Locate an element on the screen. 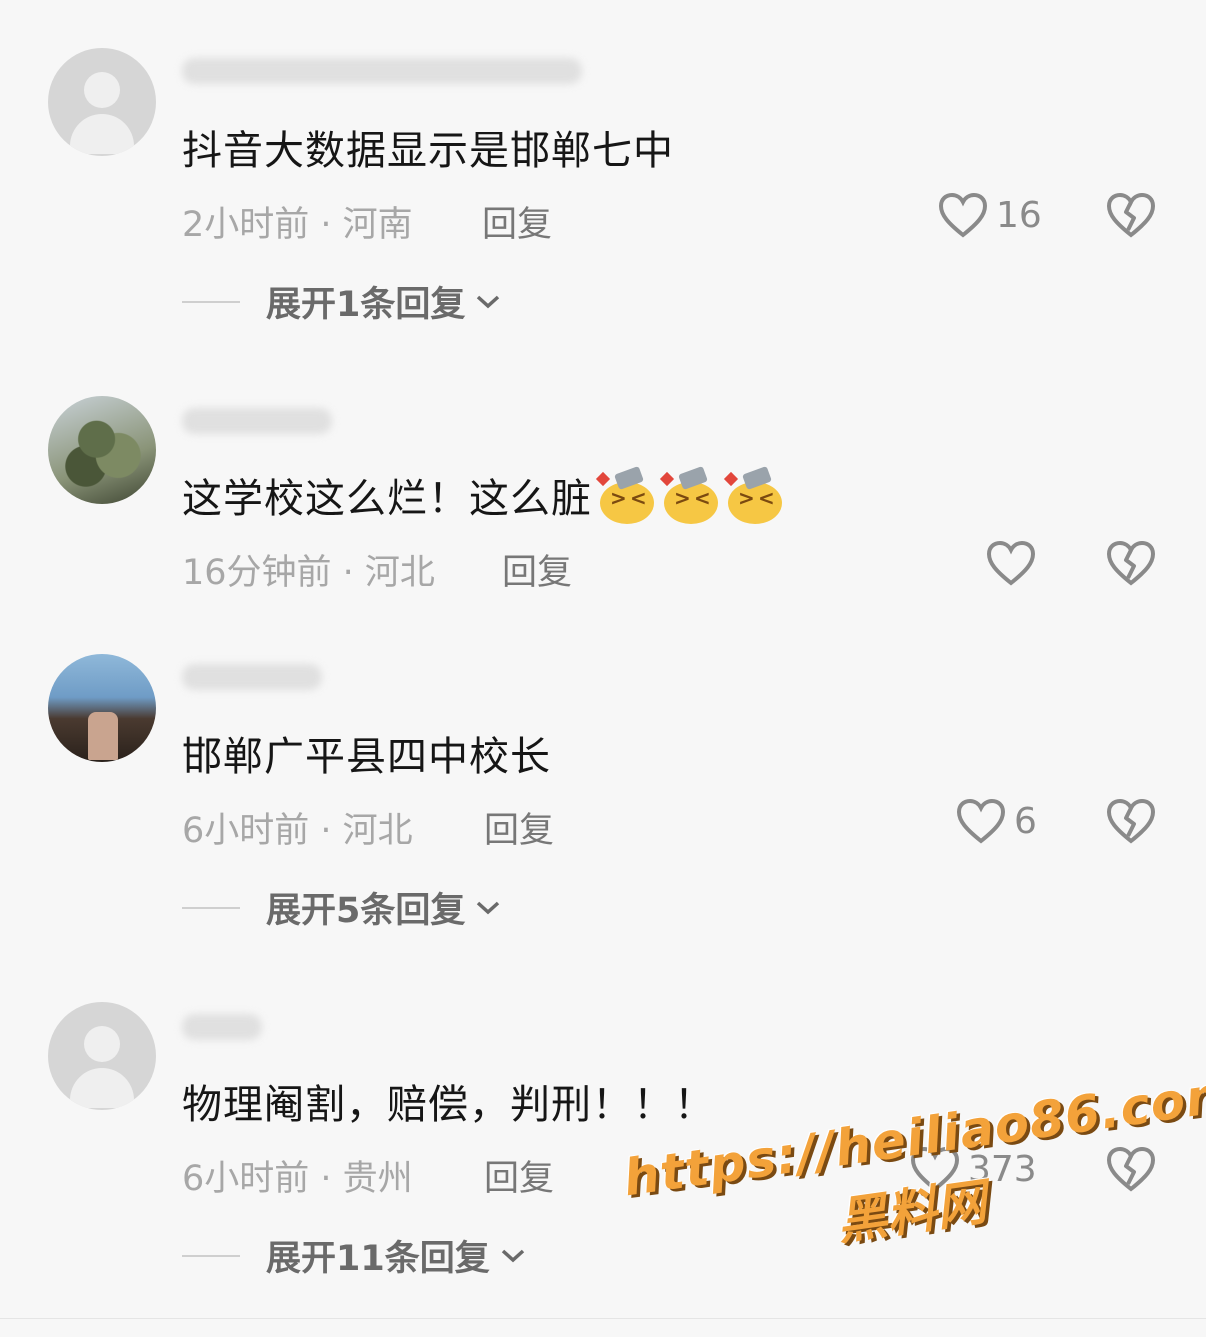  expand-replies-button: 展开11条回复 is located at coordinates (354, 1255).